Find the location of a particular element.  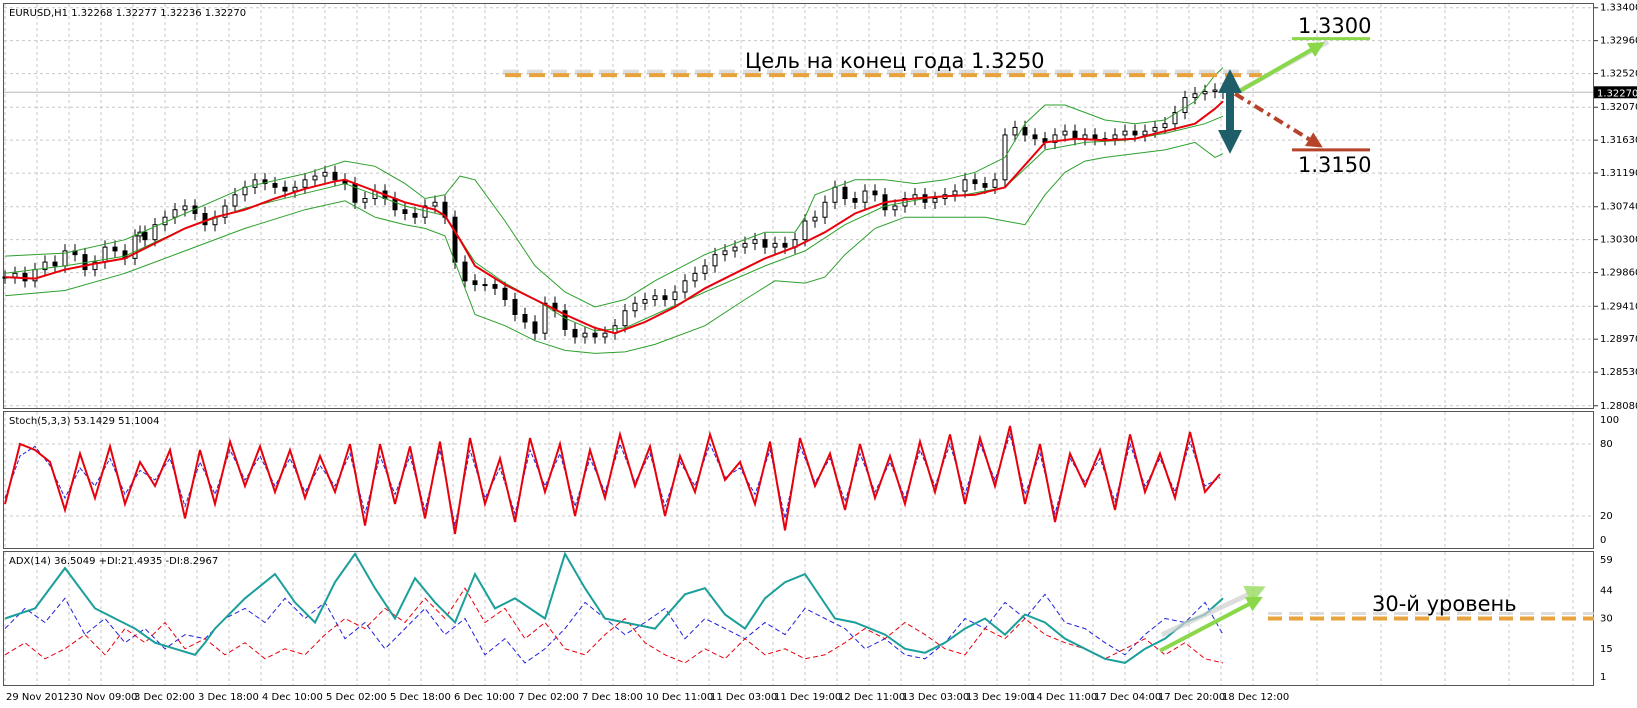

price-tick-label: 1.30740 is located at coordinates (1618, 207).